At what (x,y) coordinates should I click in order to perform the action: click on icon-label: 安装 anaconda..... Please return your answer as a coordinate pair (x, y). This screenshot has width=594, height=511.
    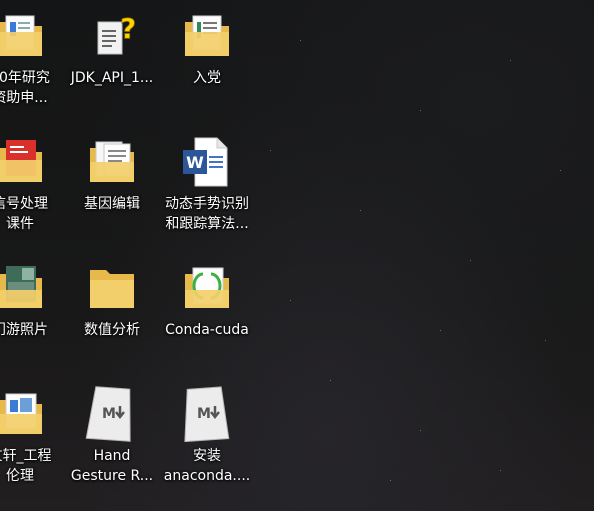
    Looking at the image, I should click on (207, 466).